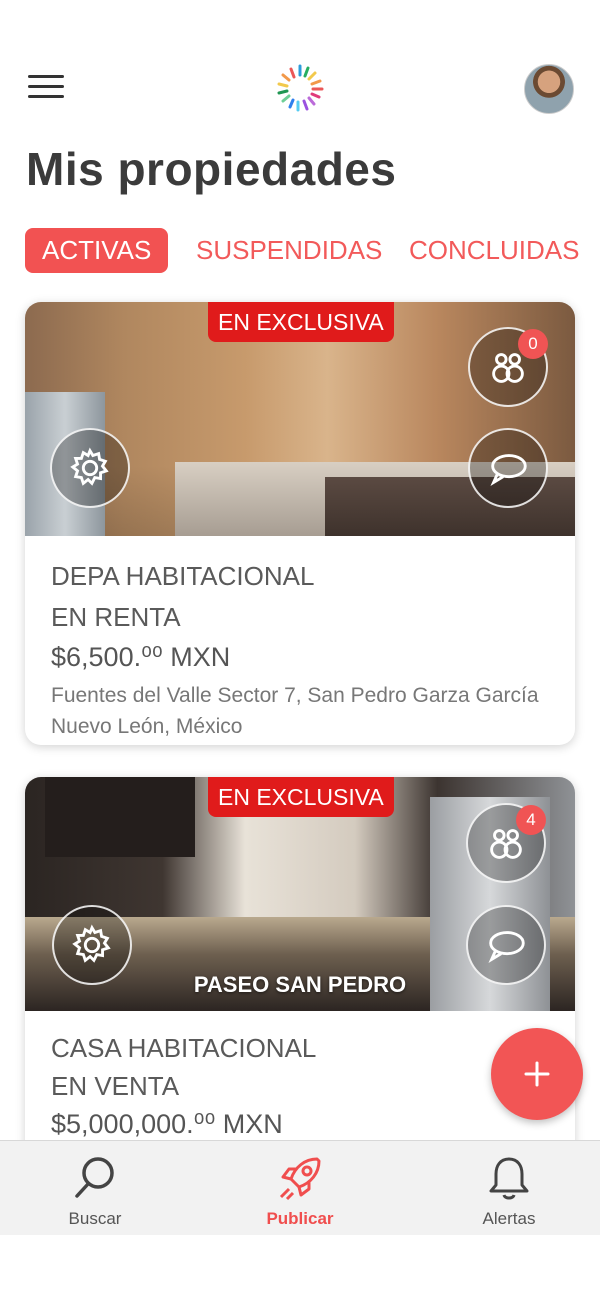 The height and width of the screenshot is (1300, 600). I want to click on property-type: CASA HABITACIONAL, so click(184, 1048).